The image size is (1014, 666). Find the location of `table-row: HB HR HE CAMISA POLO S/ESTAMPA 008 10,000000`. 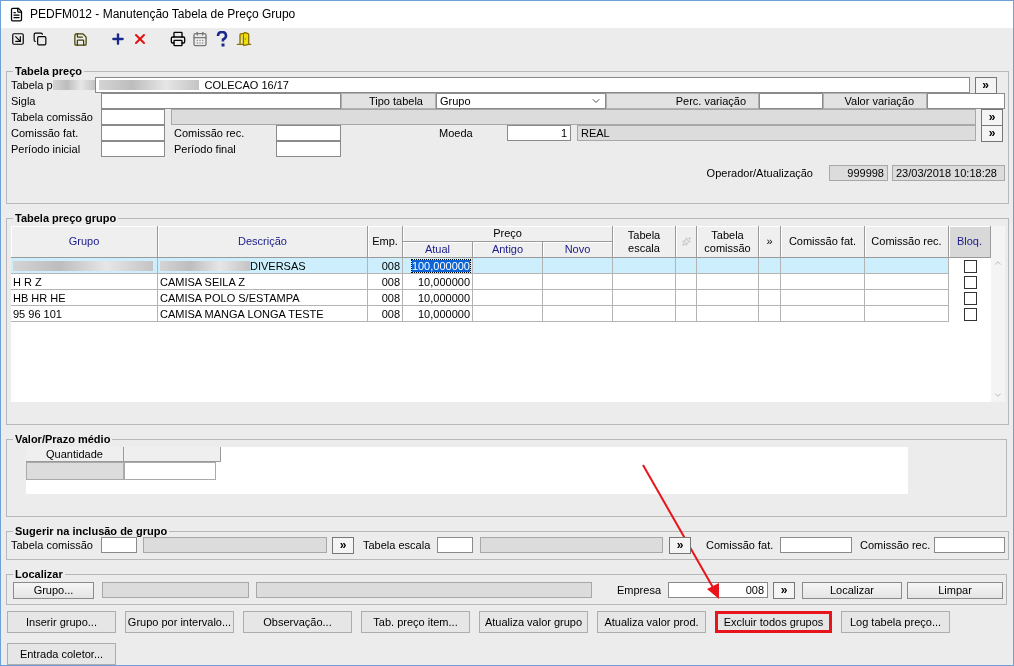

table-row: HB HR HE CAMISA POLO S/ESTAMPA 008 10,000000 is located at coordinates (501, 298).